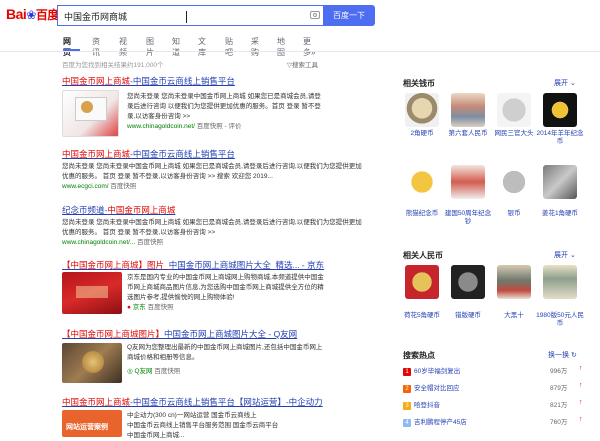  What do you see at coordinates (407, 372) in the screenshot?
I see `rank-badge: 1` at bounding box center [407, 372].